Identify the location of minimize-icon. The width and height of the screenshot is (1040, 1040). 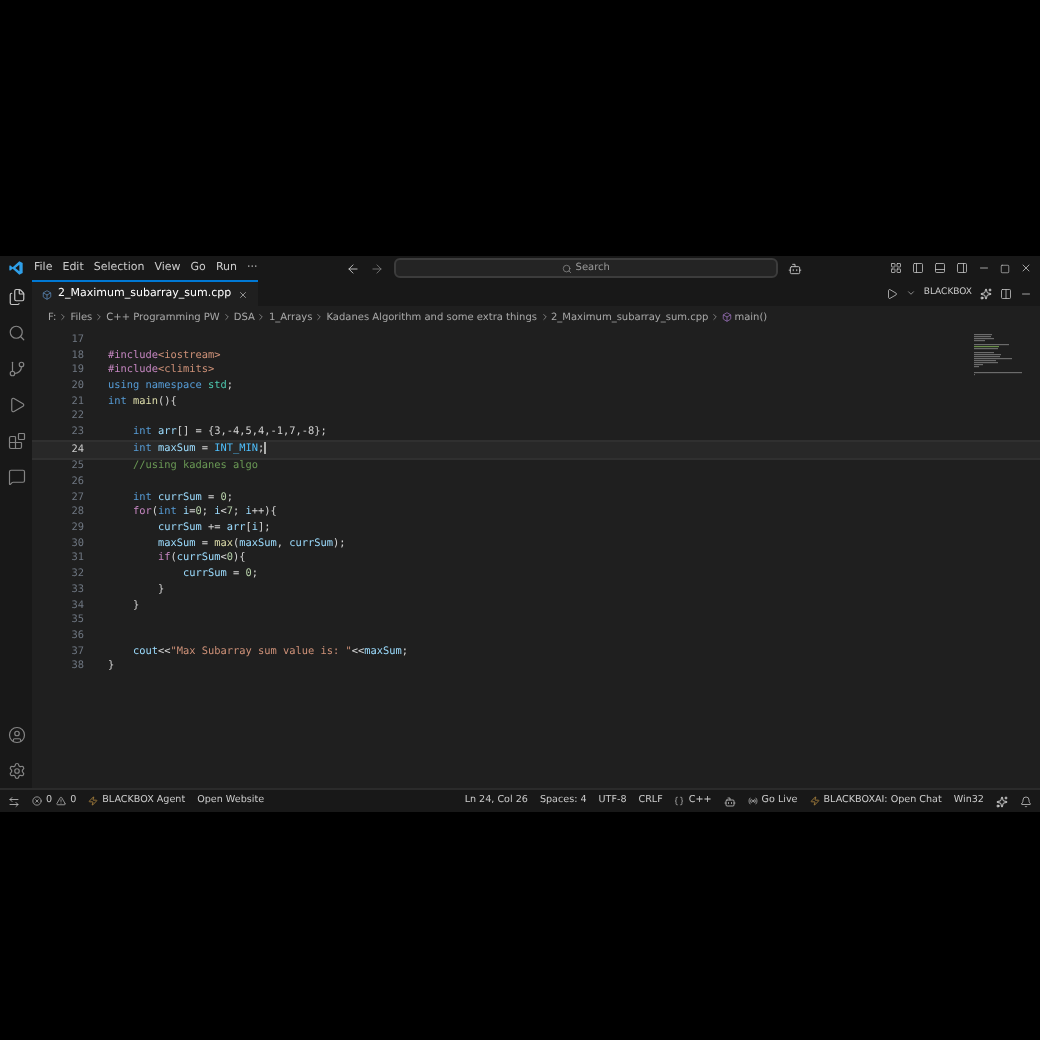
(984, 268).